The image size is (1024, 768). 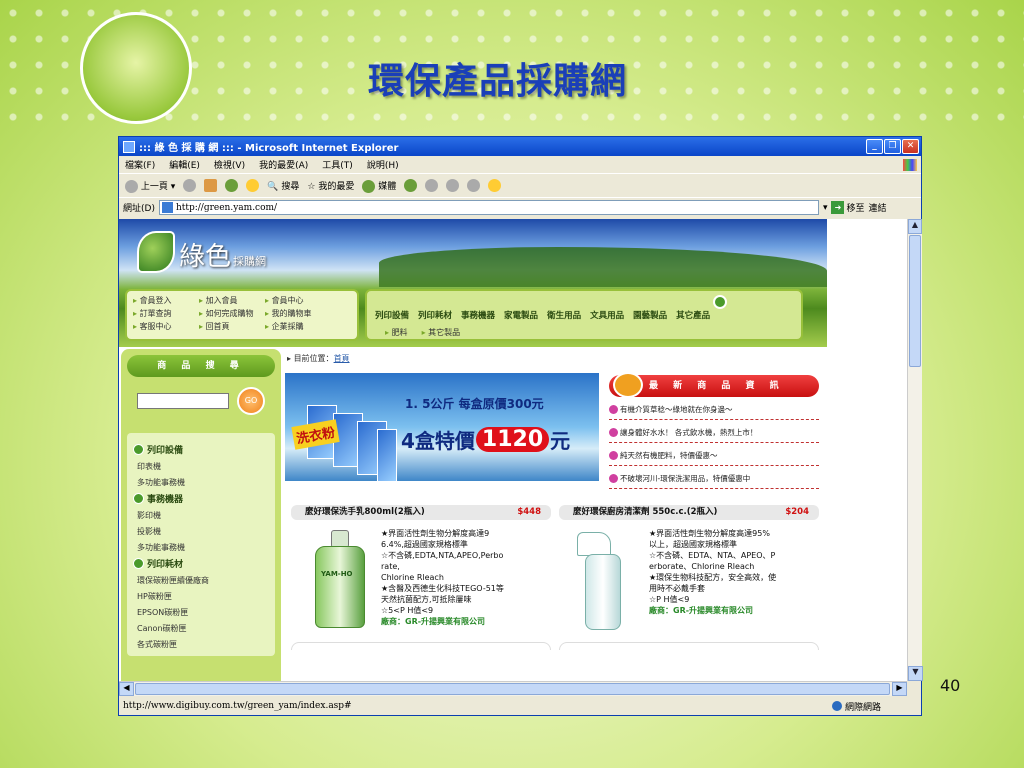 I want to click on category-item: HP碳粉匣, so click(x=203, y=596).